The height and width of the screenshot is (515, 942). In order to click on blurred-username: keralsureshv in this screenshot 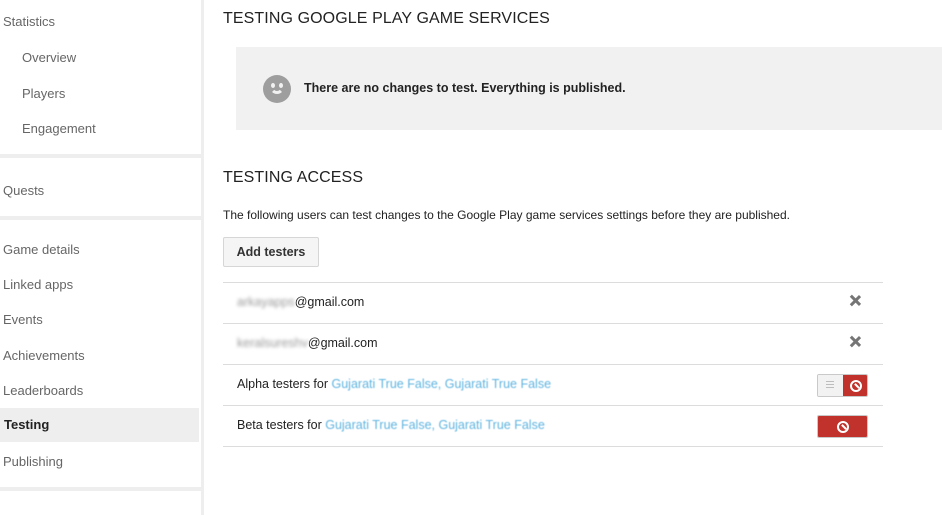, I will do `click(272, 343)`.